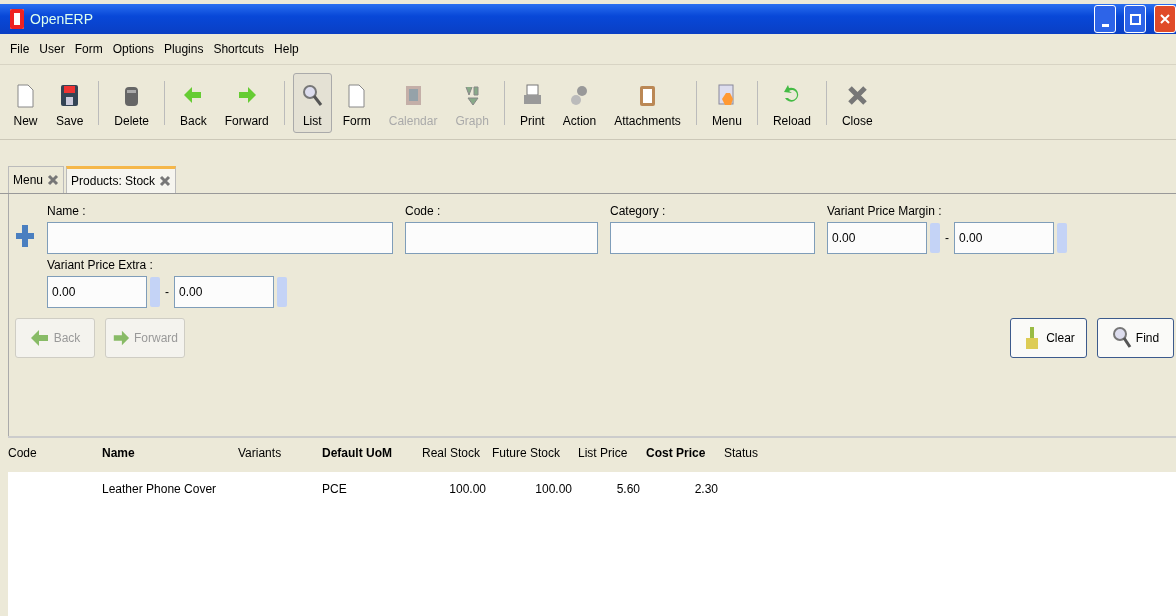 This screenshot has width=1176, height=616. What do you see at coordinates (121, 338) in the screenshot?
I see `right-arrow-icon` at bounding box center [121, 338].